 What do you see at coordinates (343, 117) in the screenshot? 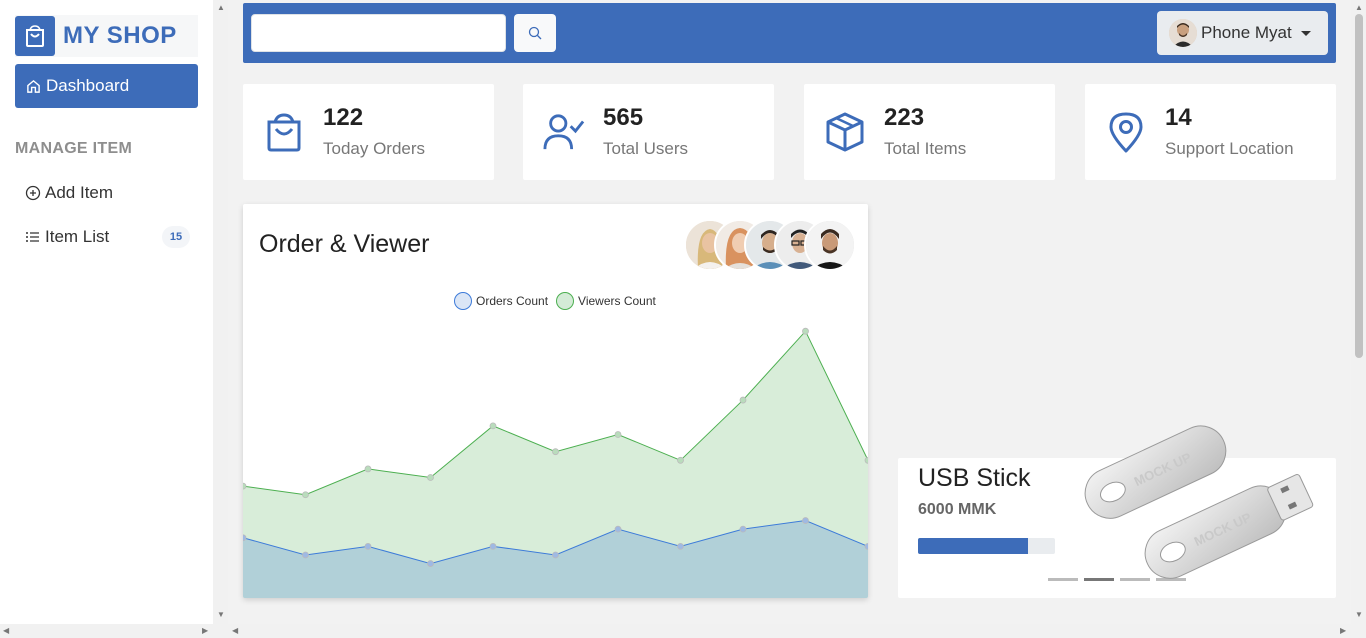
I see `stat-value: 122` at bounding box center [343, 117].